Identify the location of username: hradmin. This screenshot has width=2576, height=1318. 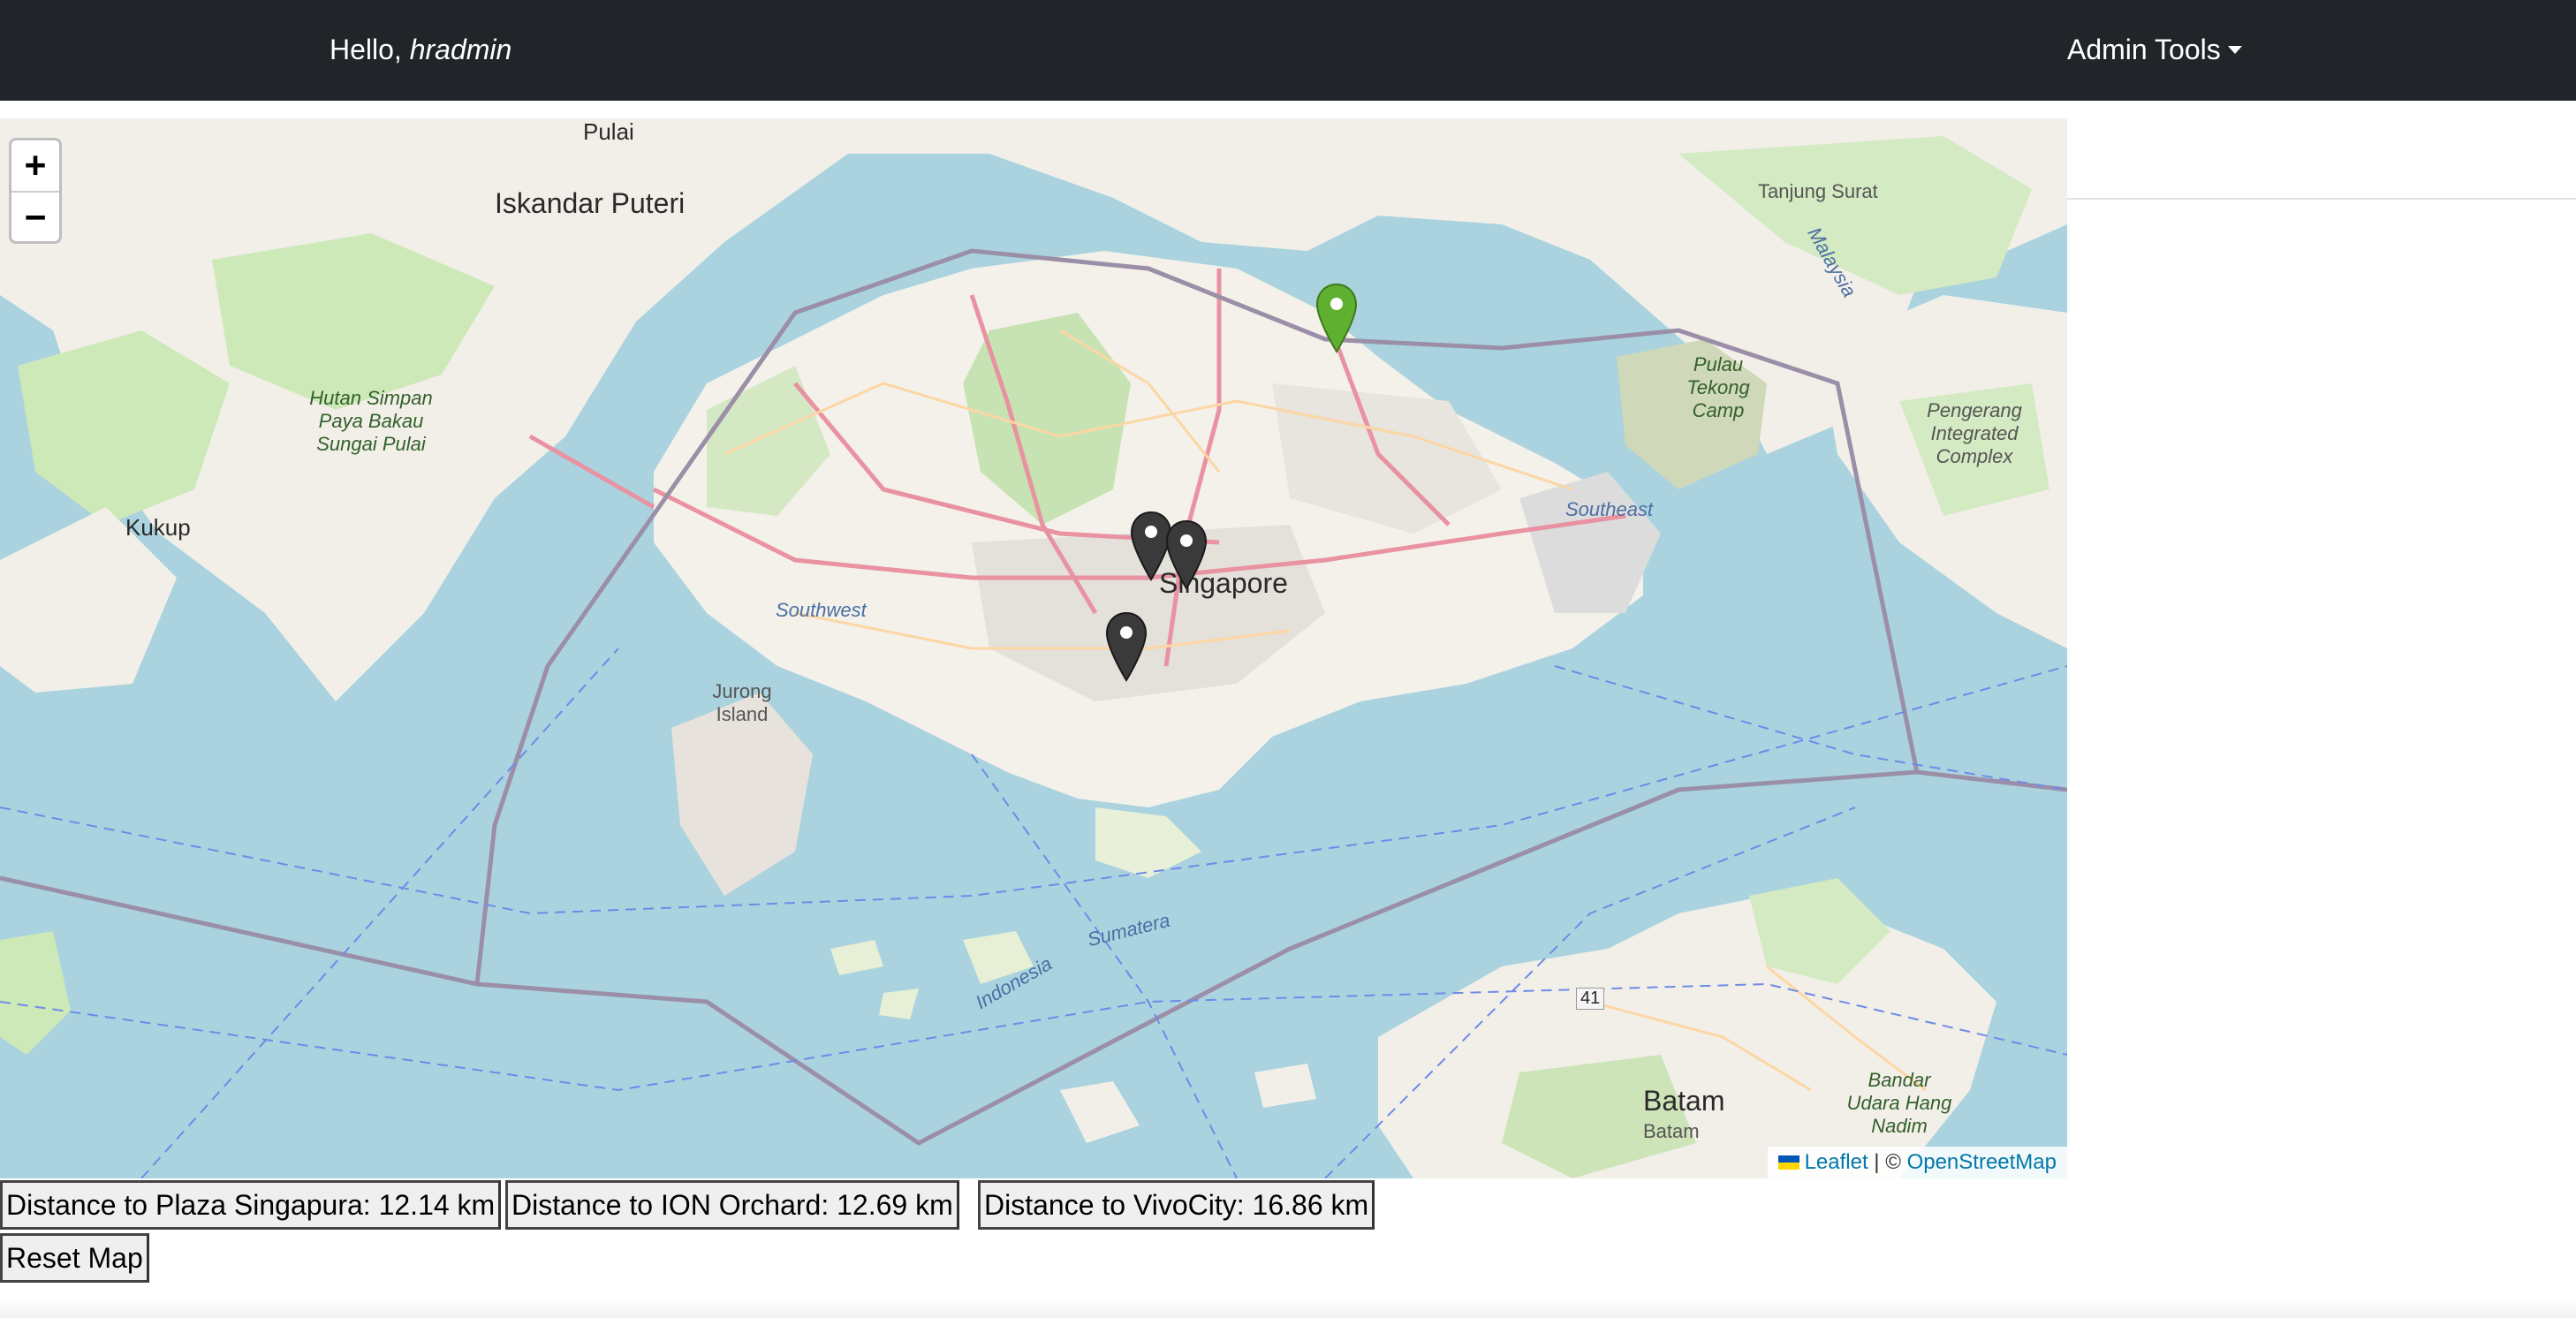
(460, 50).